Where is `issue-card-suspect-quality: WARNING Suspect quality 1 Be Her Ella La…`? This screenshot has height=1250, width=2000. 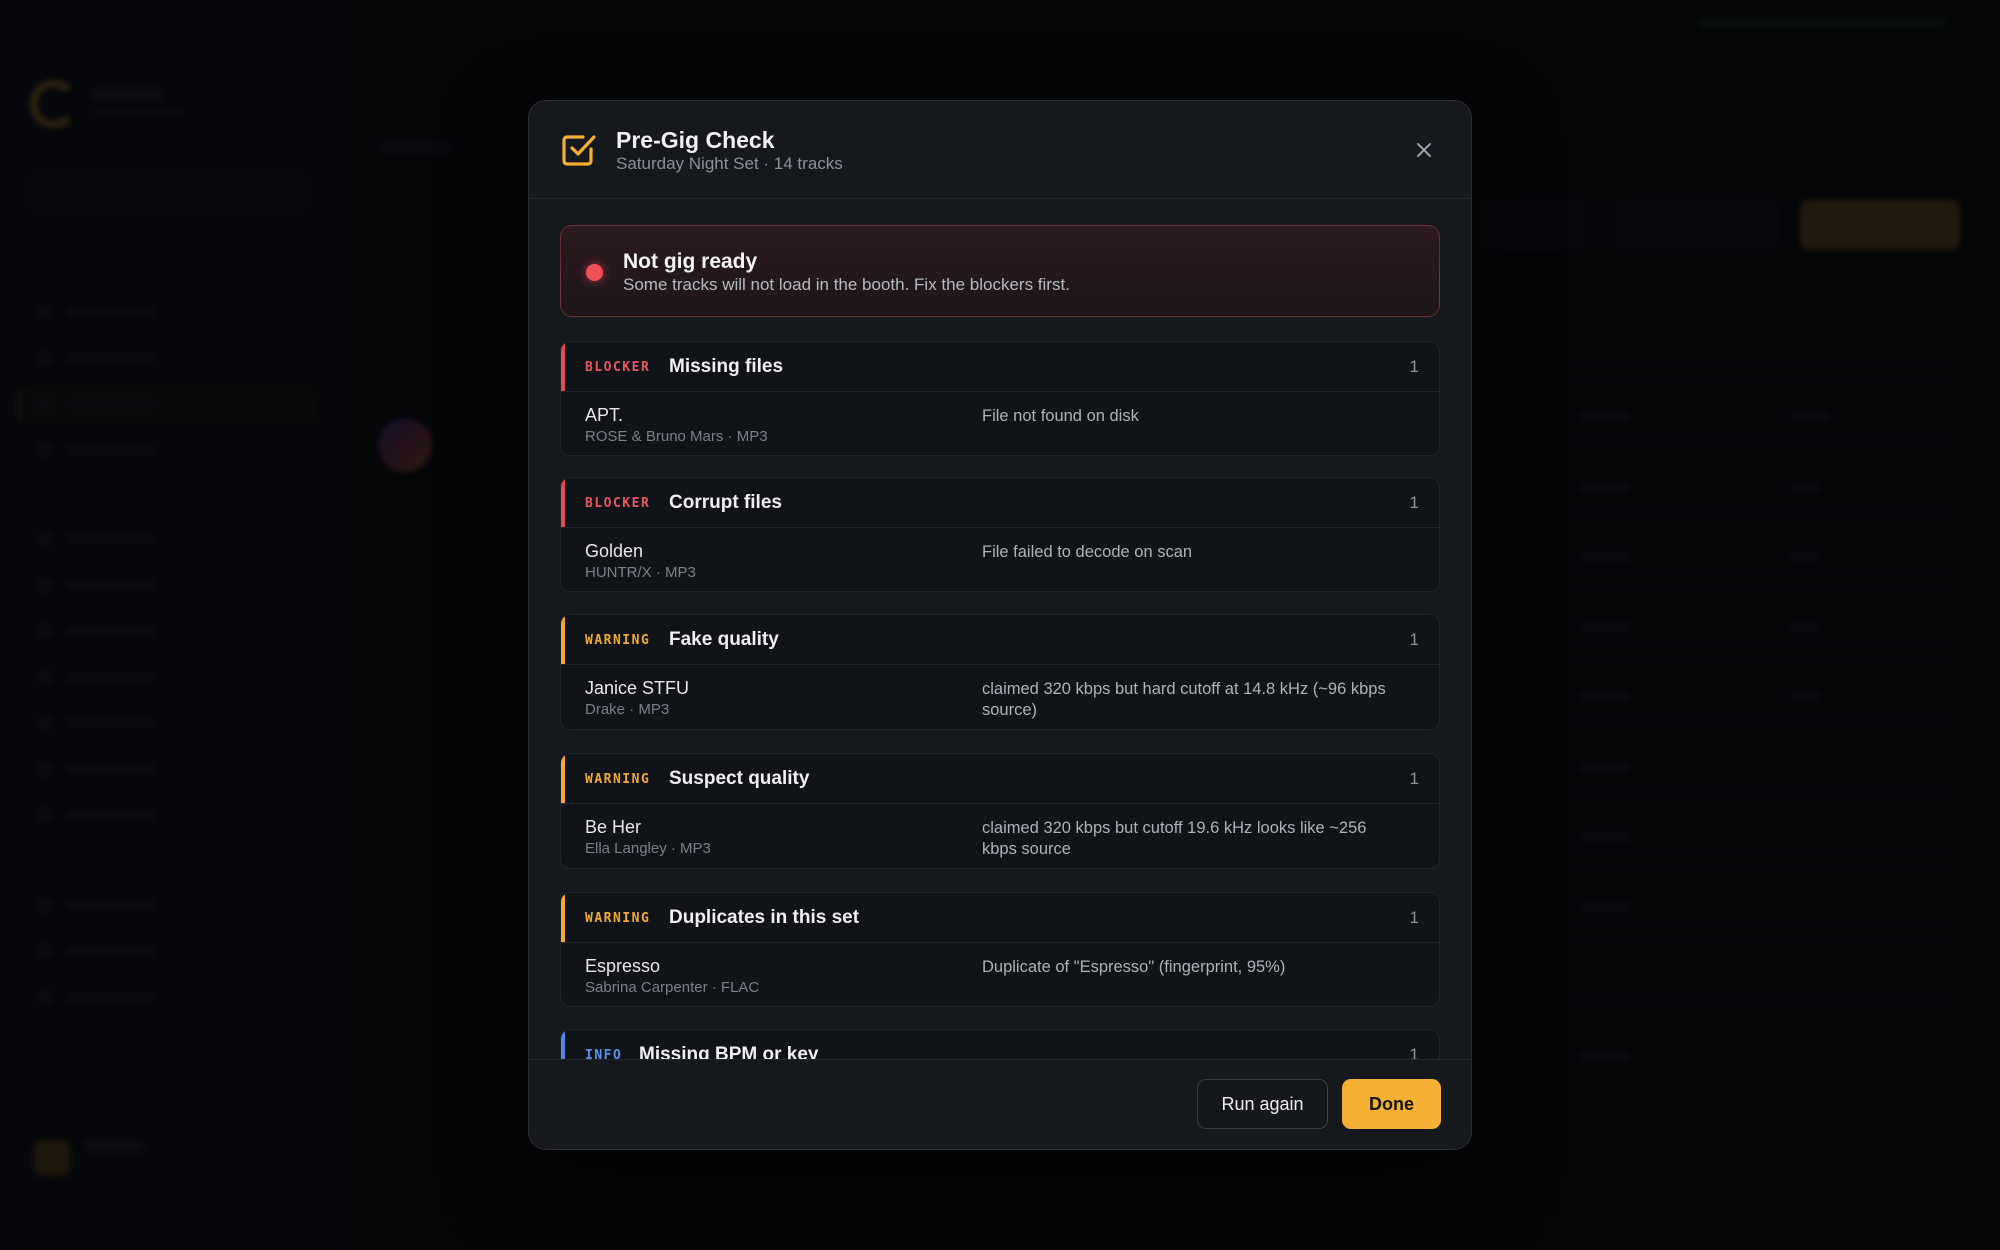 issue-card-suspect-quality: WARNING Suspect quality 1 Be Her Ella La… is located at coordinates (1000, 811).